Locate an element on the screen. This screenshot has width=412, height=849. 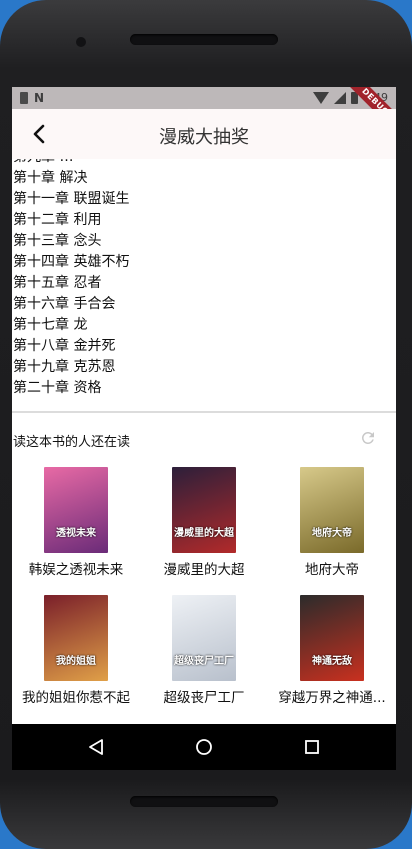
chapter-item: 第十一章 联盟诞生 is located at coordinates (70, 199).